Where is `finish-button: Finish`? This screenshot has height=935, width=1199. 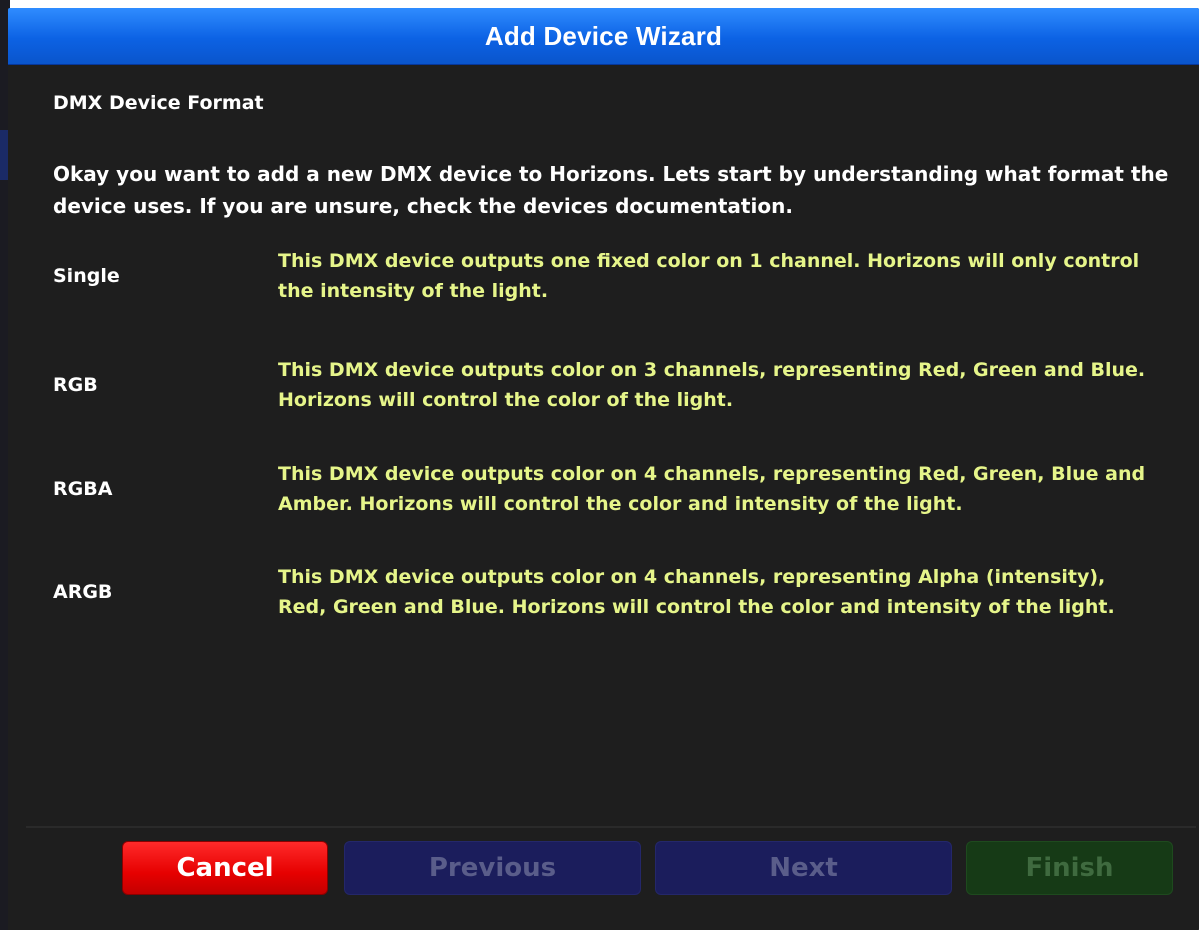 finish-button: Finish is located at coordinates (1069, 868).